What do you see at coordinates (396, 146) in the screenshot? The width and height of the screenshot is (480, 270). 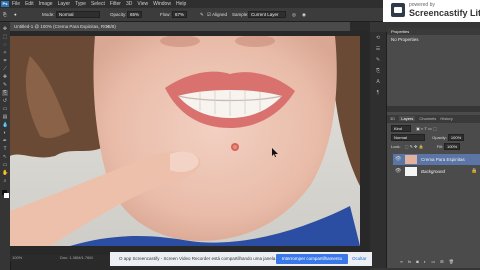 I see `lock-label: Lock:` at bounding box center [396, 146].